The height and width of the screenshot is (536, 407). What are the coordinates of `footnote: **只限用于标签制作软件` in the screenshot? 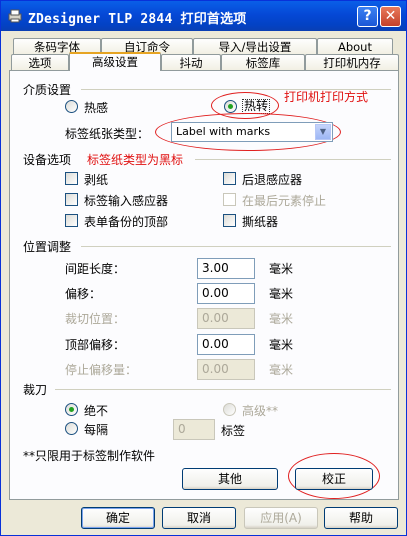 It's located at (89, 456).